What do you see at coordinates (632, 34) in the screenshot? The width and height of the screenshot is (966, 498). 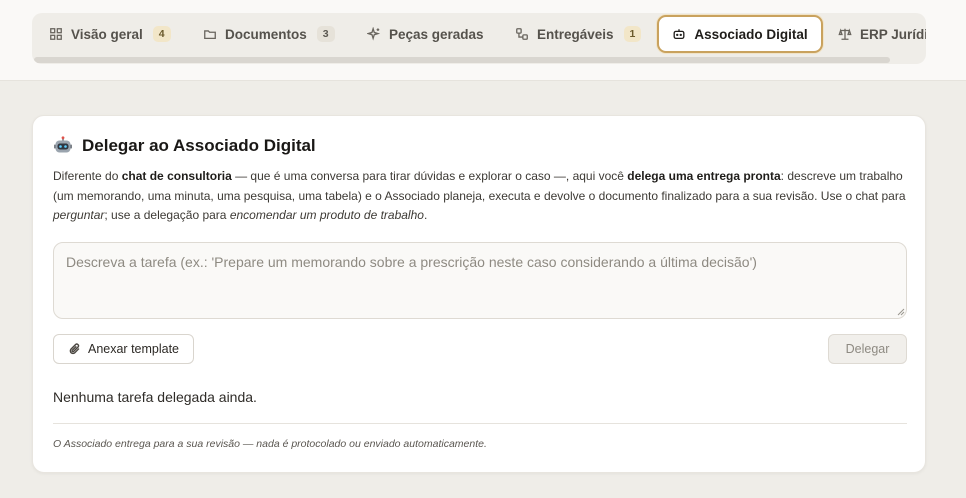 I see `tab-count-badge: 1` at bounding box center [632, 34].